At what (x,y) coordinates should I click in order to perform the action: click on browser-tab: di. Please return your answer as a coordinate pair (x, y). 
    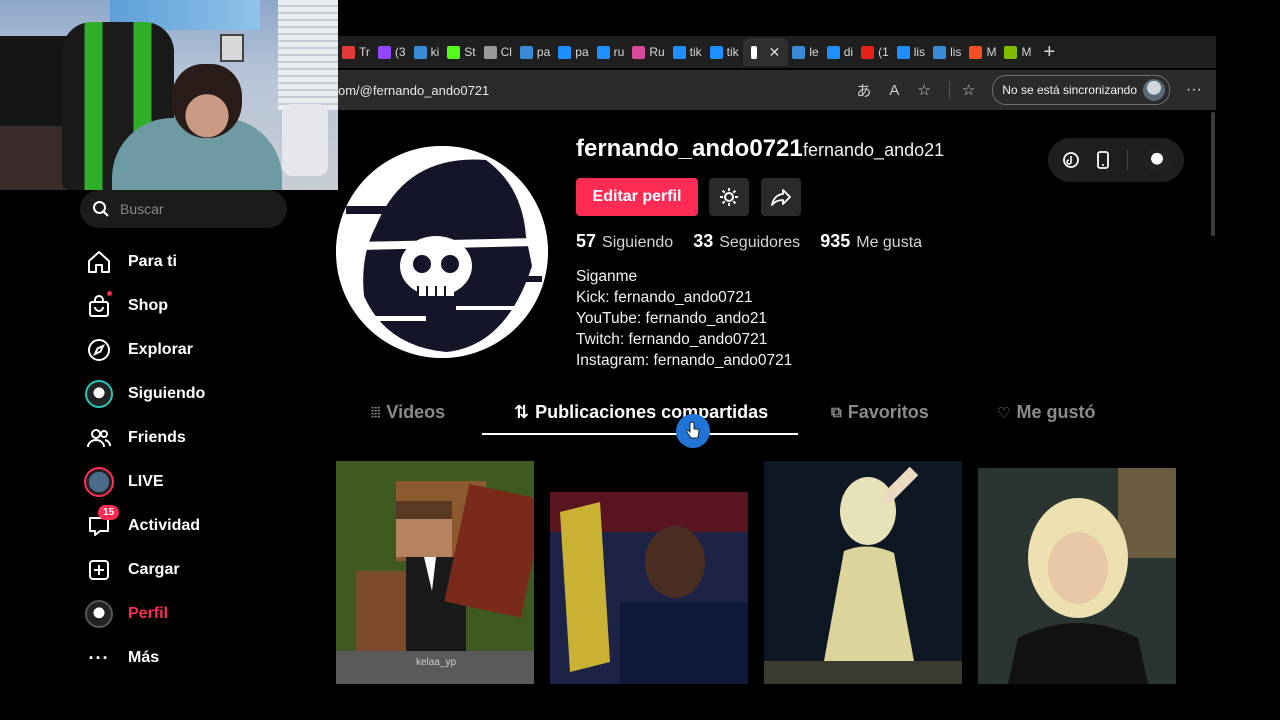
    Looking at the image, I should click on (840, 52).